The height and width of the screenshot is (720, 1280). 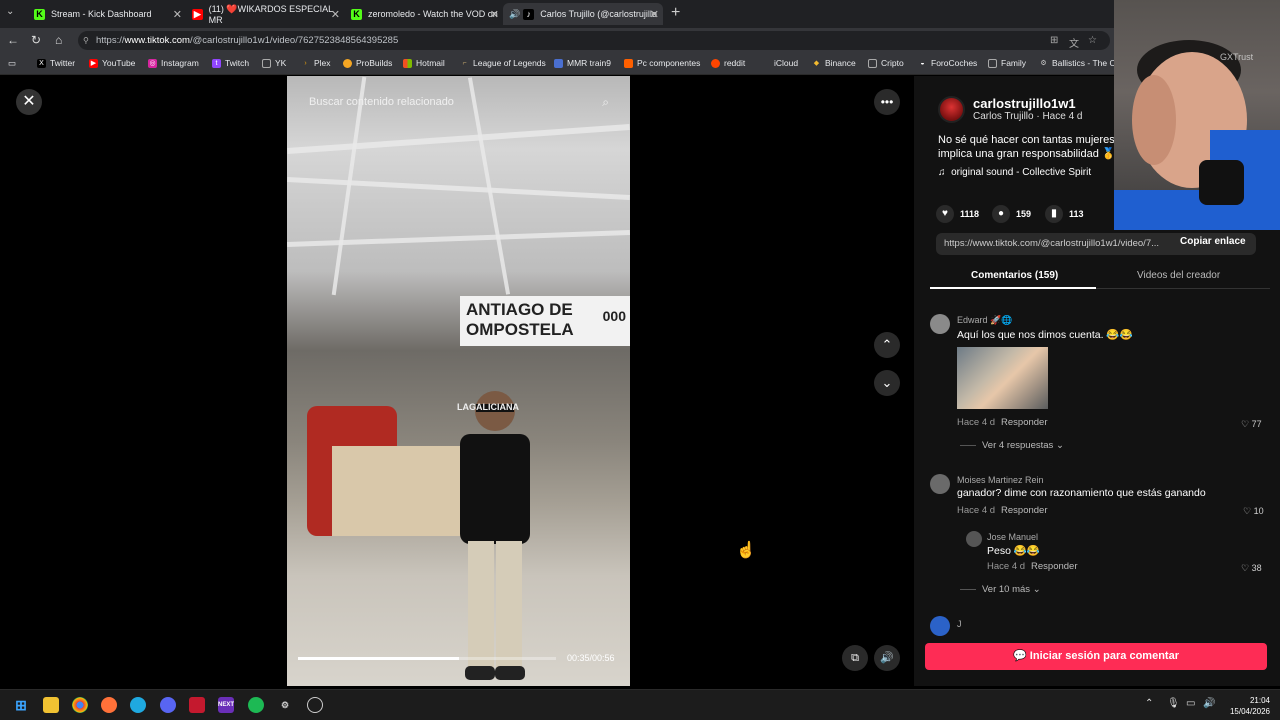 I want to click on bookmark-instagram: ◎ Instagram, so click(x=173, y=63).